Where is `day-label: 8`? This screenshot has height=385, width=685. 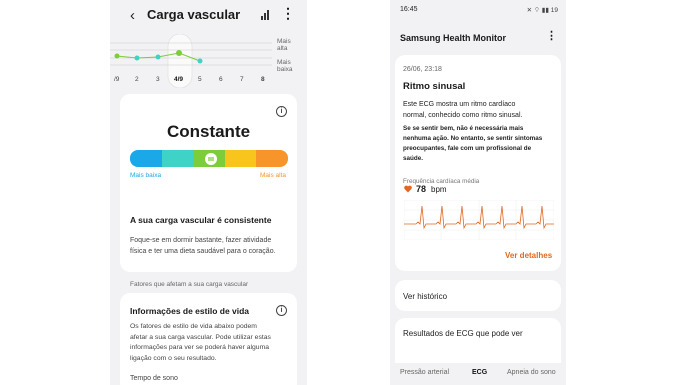 day-label: 8 is located at coordinates (263, 79).